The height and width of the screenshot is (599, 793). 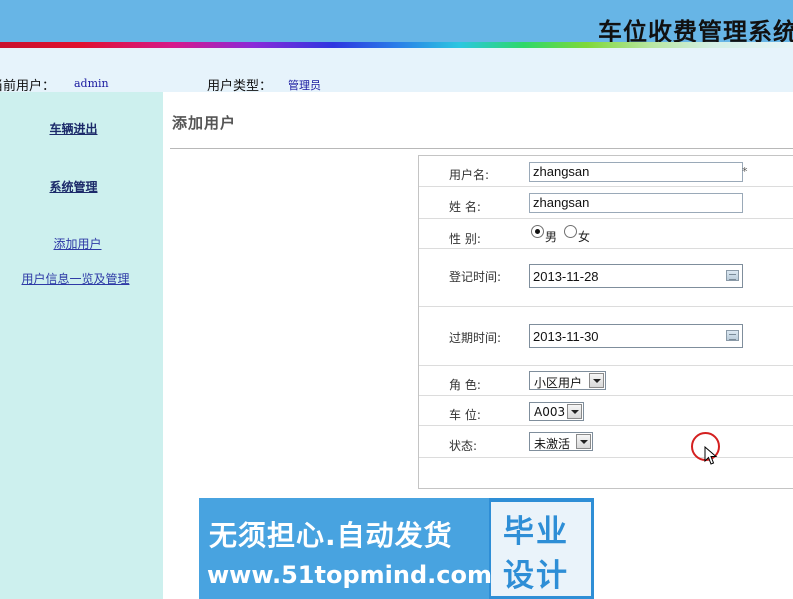 I want to click on sidebar-section-vehicle-io: 车辆进出, so click(x=73, y=128).